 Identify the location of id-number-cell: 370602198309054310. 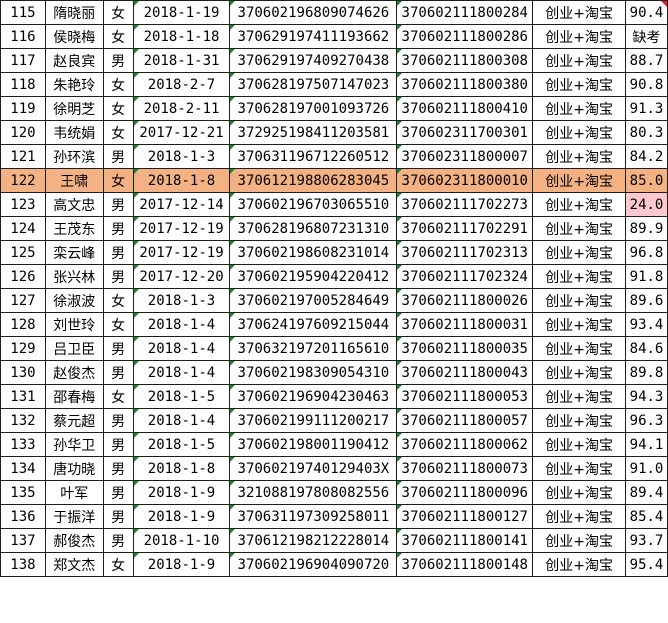
(313, 372).